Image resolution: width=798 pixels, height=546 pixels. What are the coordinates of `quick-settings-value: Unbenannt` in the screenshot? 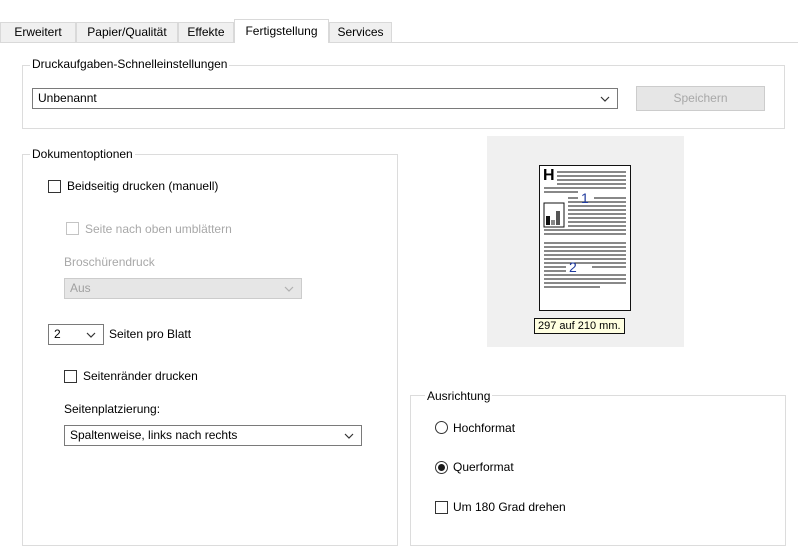 It's located at (67, 98).